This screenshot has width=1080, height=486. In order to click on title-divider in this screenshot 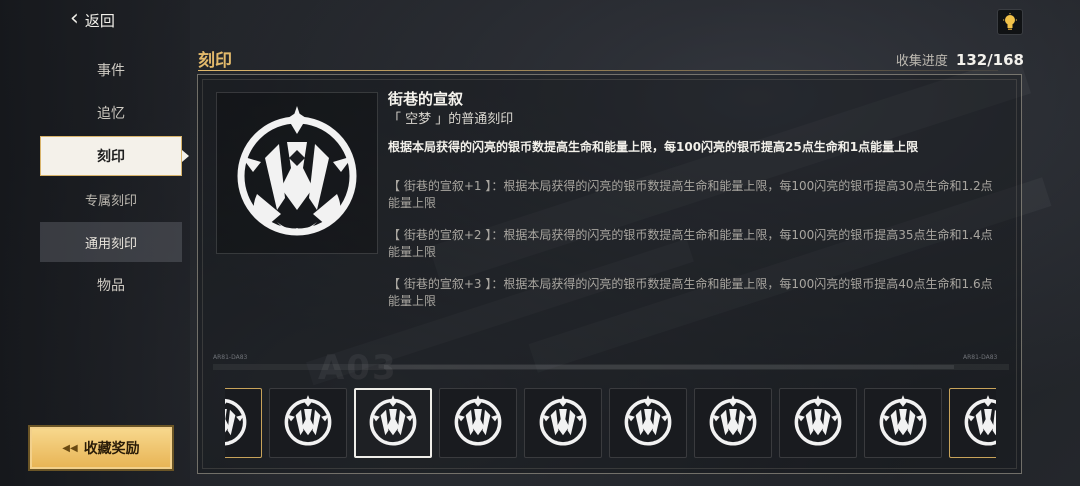, I will do `click(598, 70)`.